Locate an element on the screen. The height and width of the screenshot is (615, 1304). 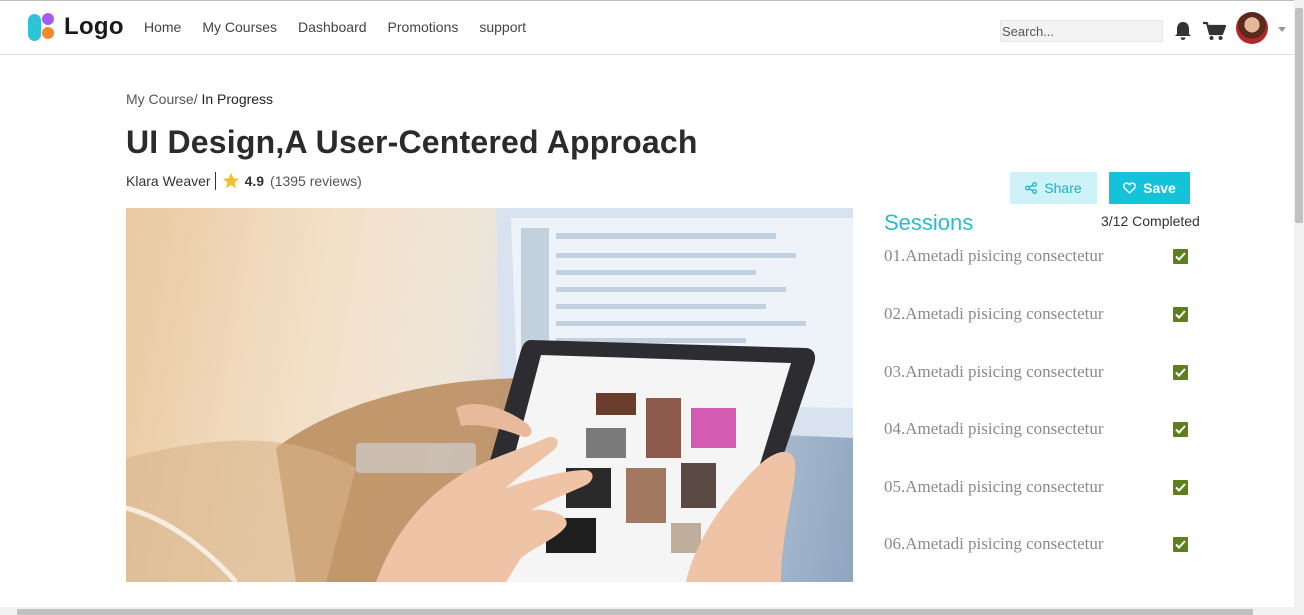
course-rating: 4.9 is located at coordinates (254, 181).